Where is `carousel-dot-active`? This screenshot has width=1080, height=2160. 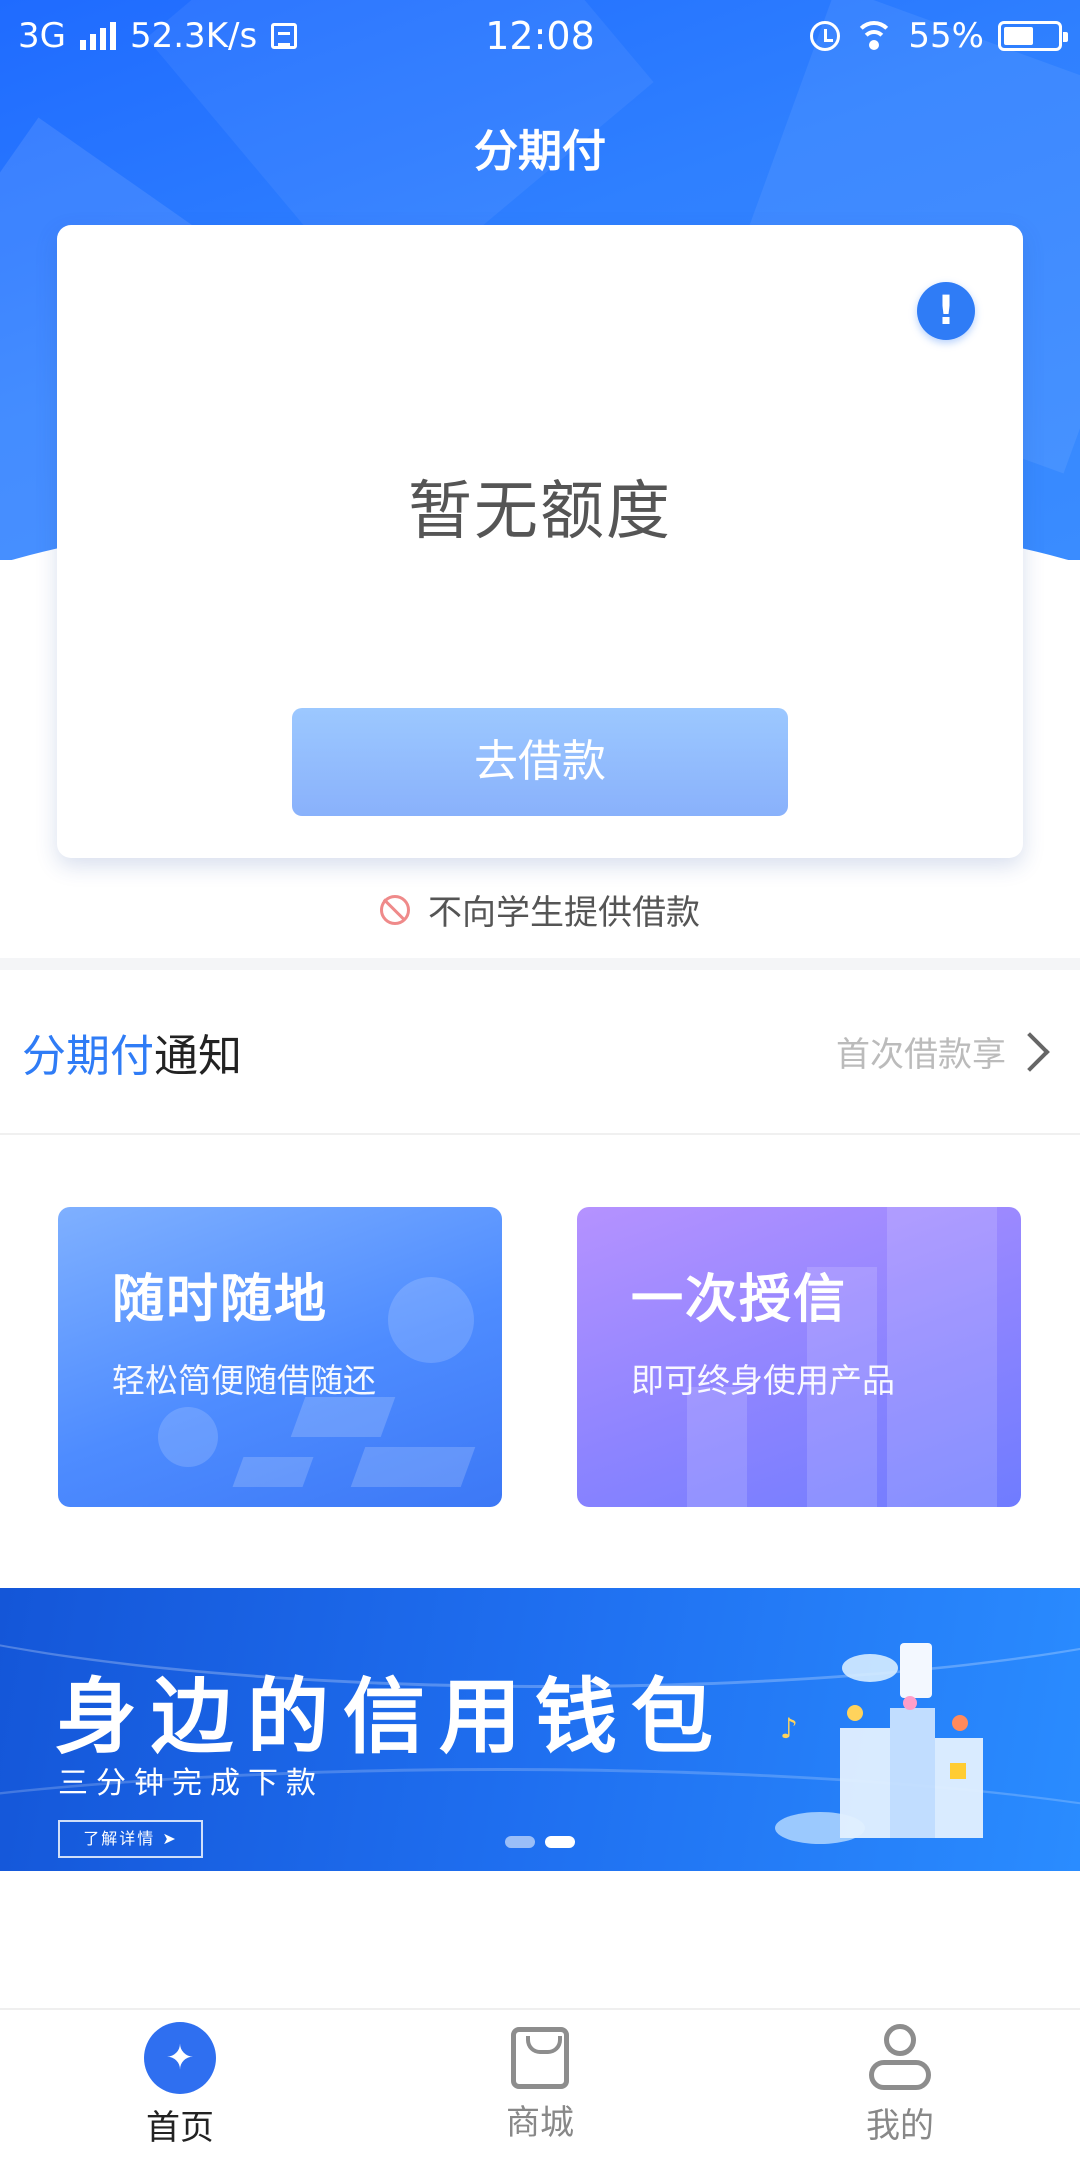
carousel-dot-active is located at coordinates (560, 1842).